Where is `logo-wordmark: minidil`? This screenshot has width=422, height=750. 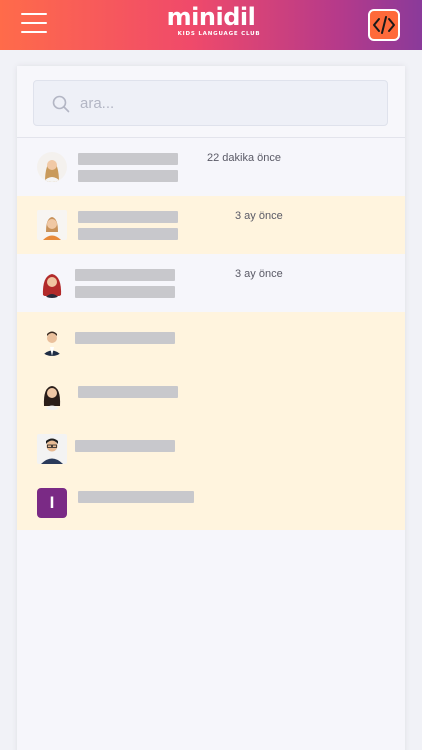 logo-wordmark: minidil is located at coordinates (211, 17).